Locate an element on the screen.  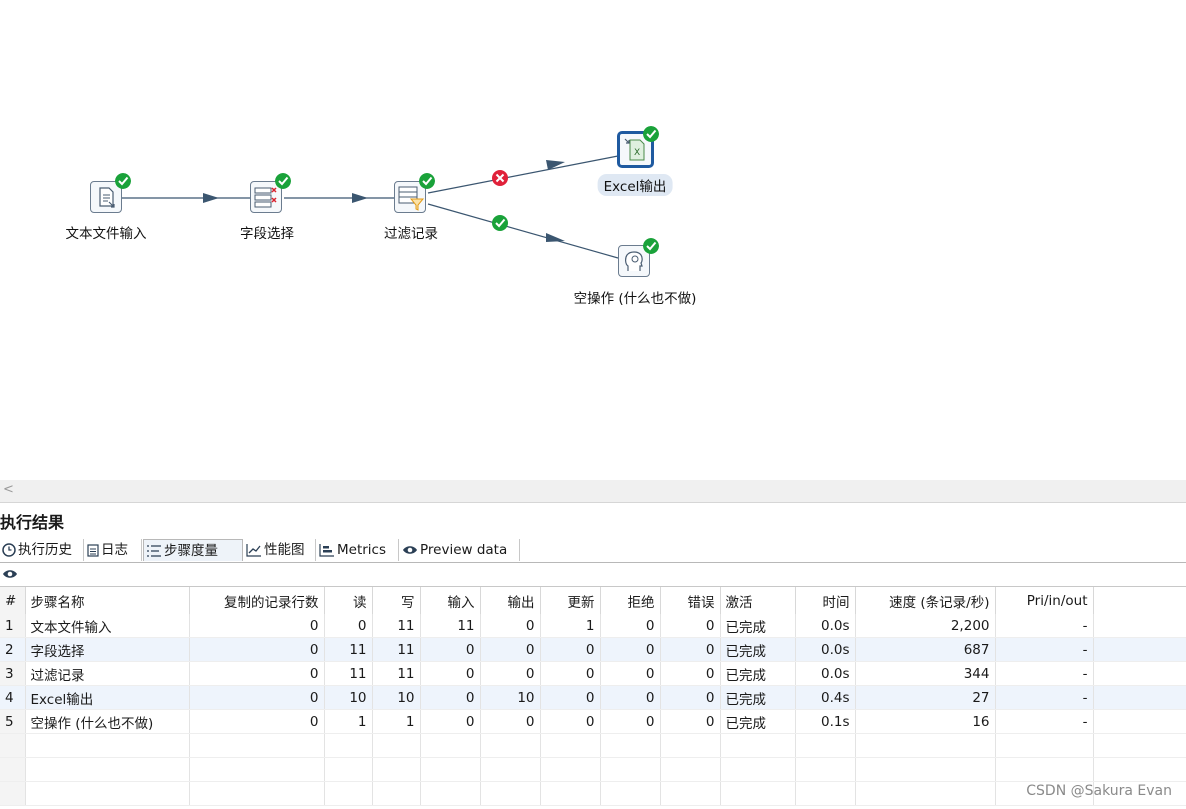
hop-text-input-to-select-values is located at coordinates (186, 198).